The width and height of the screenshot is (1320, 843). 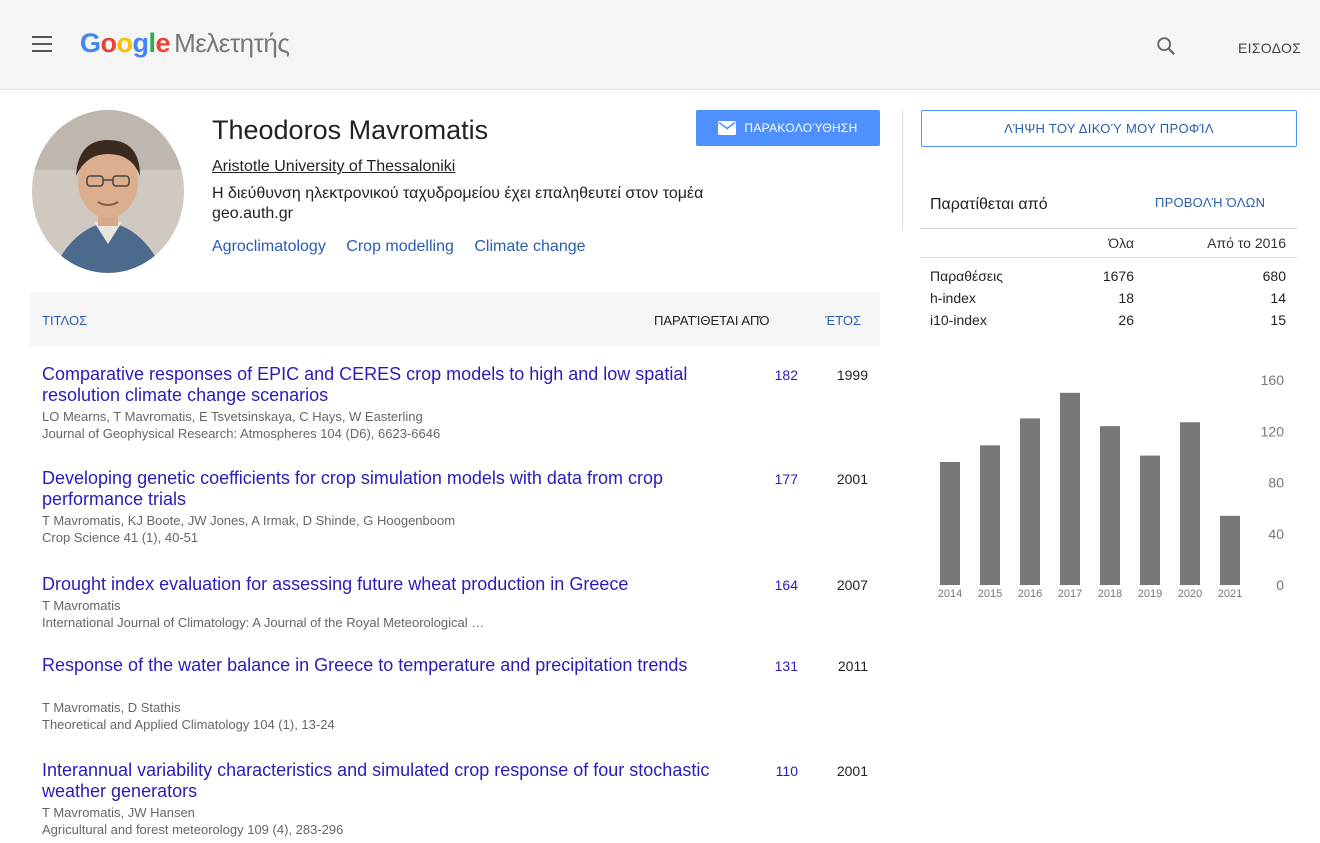 What do you see at coordinates (81, 605) in the screenshot?
I see `publication-authors: T Mavromatis` at bounding box center [81, 605].